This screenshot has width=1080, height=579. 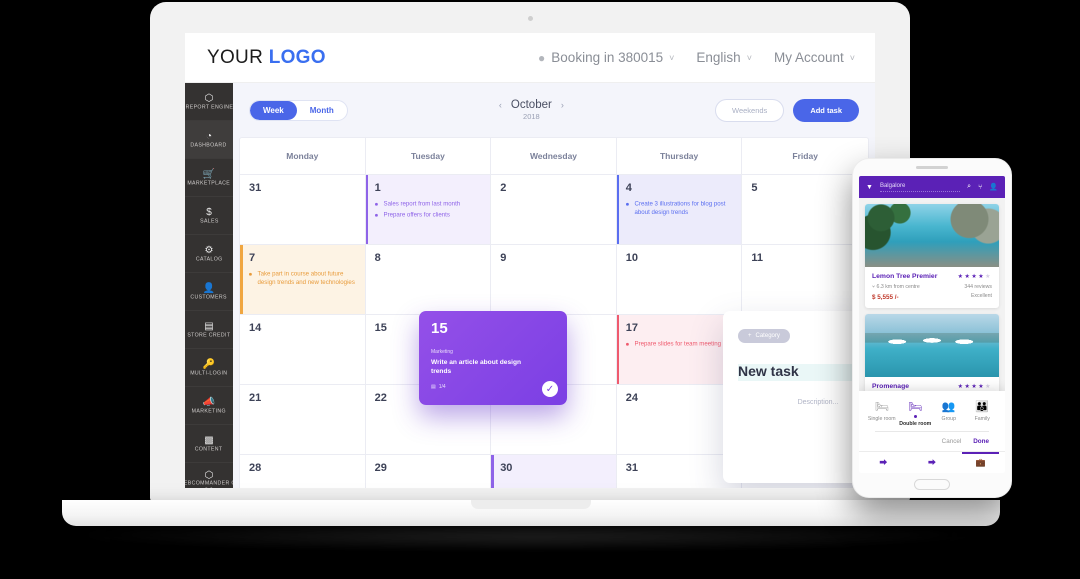 I want to click on weekends-button: Weekends, so click(x=750, y=110).